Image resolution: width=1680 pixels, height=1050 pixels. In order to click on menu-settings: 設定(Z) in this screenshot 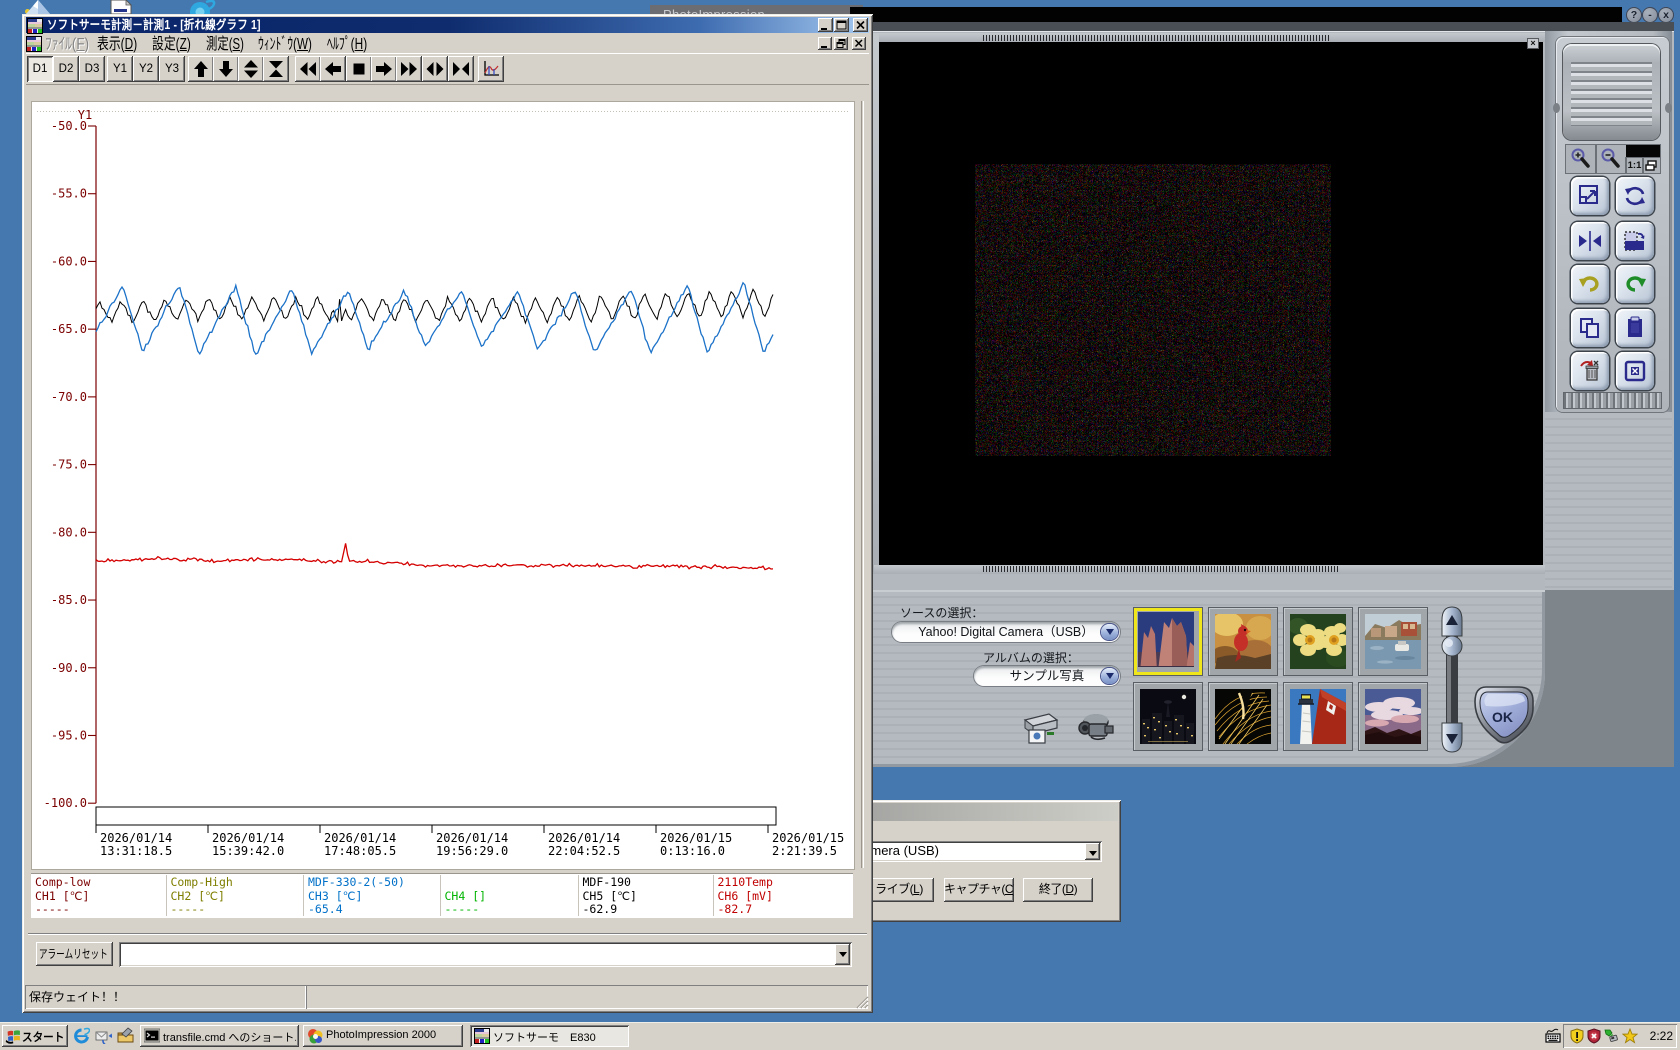, I will do `click(171, 45)`.